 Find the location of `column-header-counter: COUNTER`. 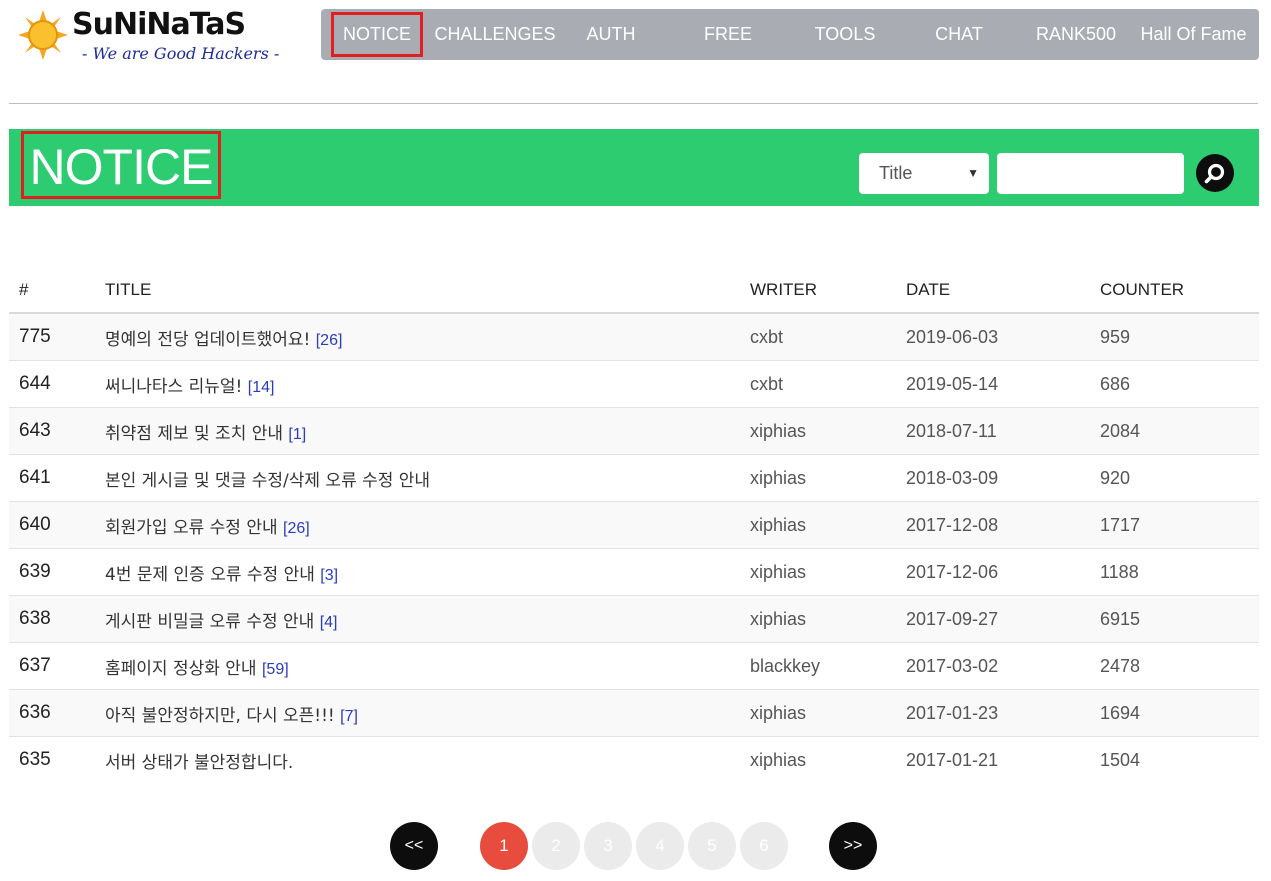

column-header-counter: COUNTER is located at coordinates (1174, 291).